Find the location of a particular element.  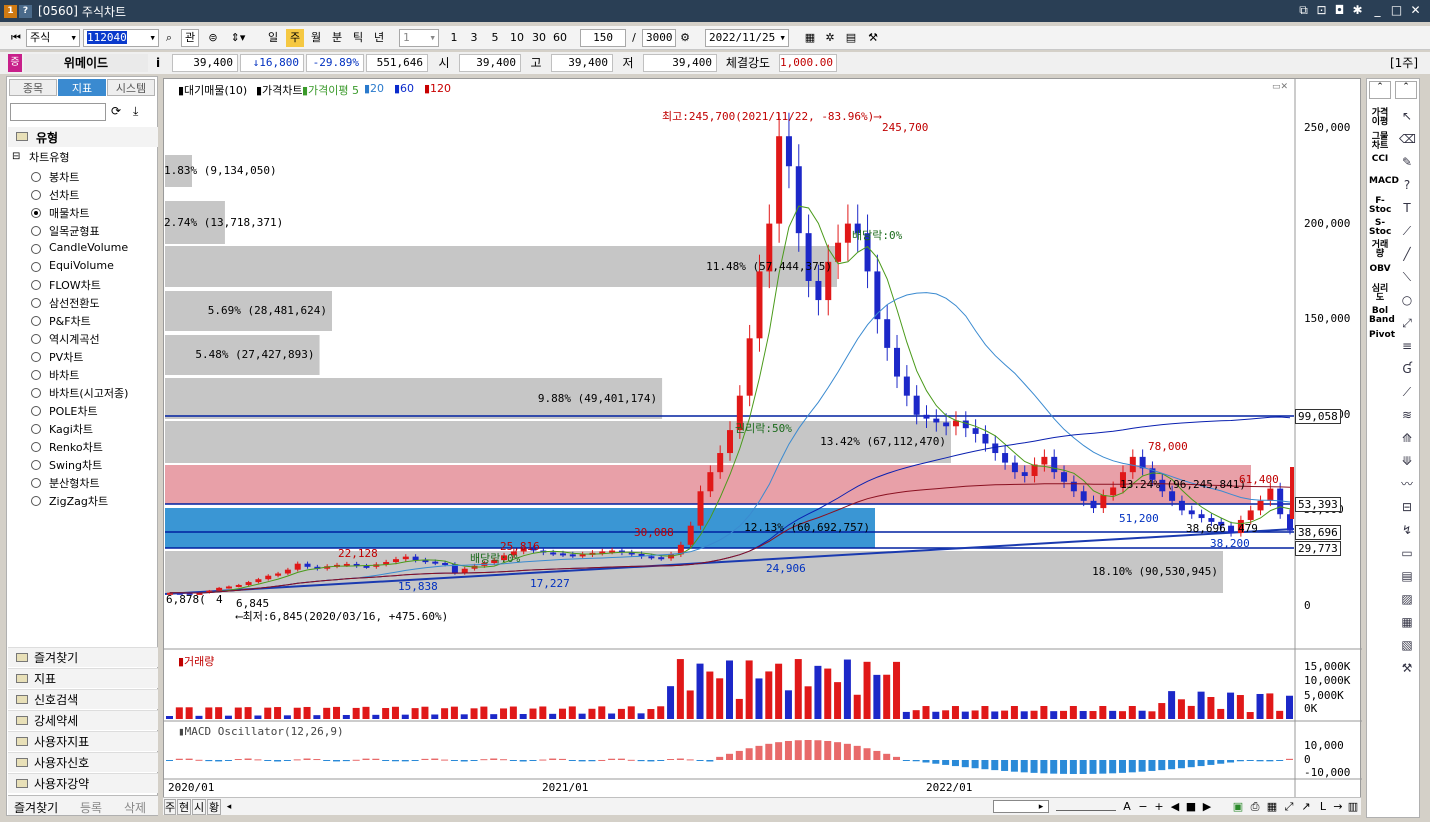

chart-type-7: 삼선전환도 is located at coordinates (74, 303).